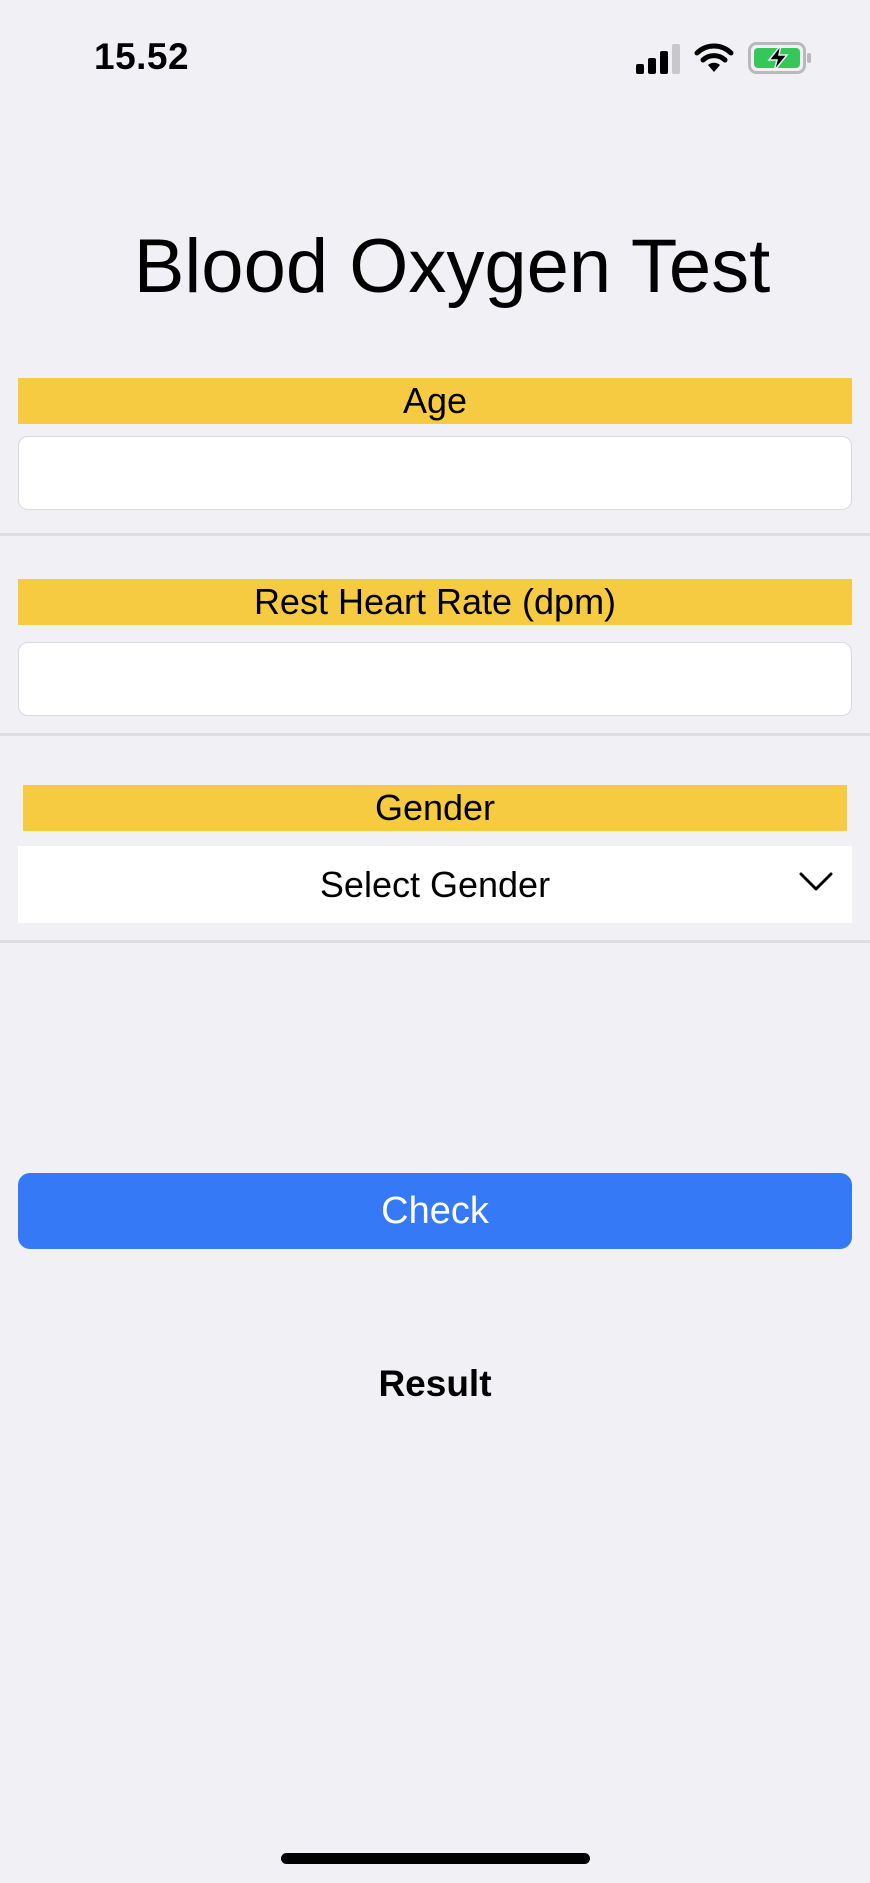 This screenshot has width=870, height=1883. I want to click on page-title: Blood Oxygen Test, so click(452, 266).